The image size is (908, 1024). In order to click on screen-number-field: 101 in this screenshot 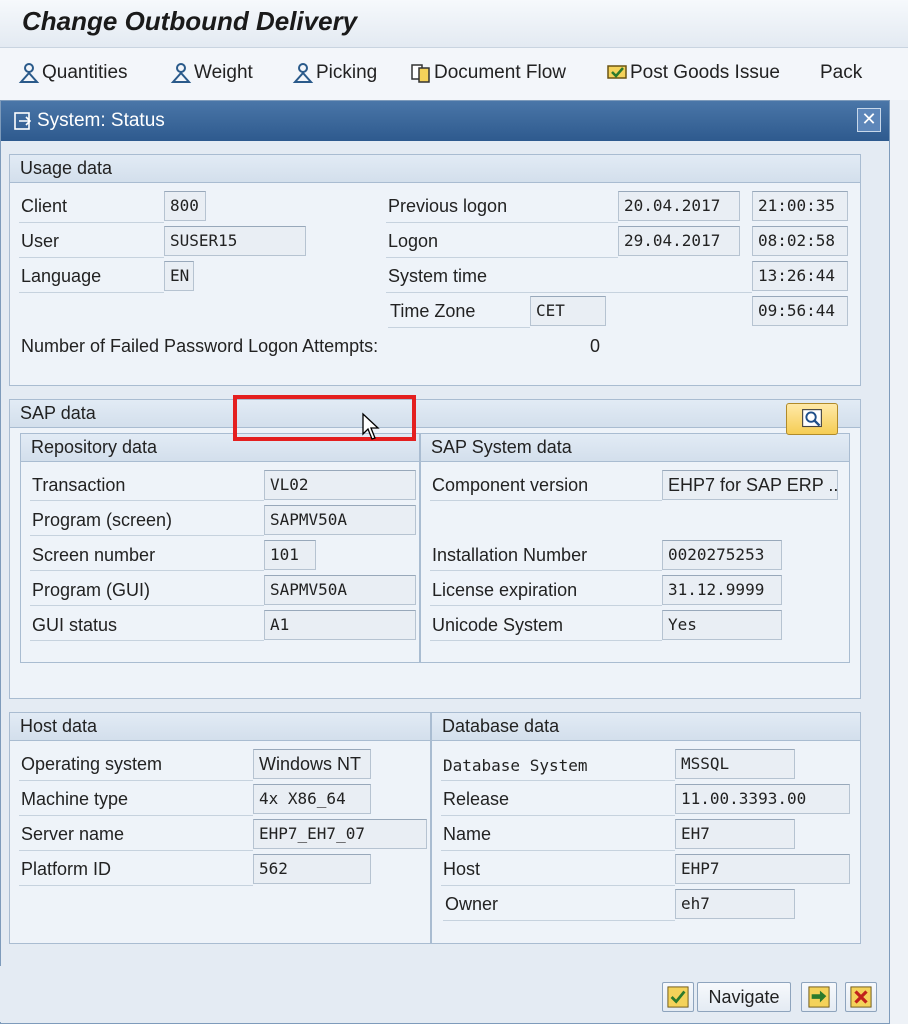, I will do `click(290, 555)`.